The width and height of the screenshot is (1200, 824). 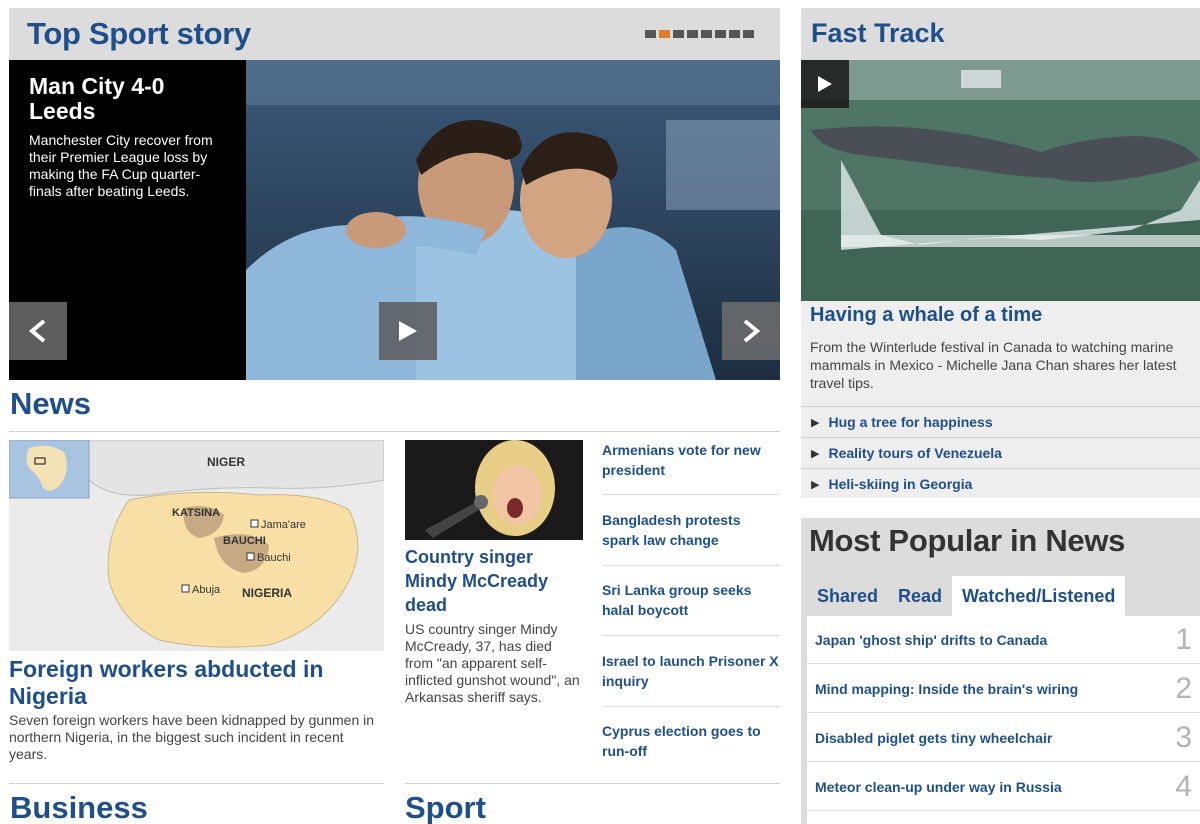 What do you see at coordinates (196, 683) in the screenshot?
I see `lead-news-title: Foreign workers abducted in Nigeria` at bounding box center [196, 683].